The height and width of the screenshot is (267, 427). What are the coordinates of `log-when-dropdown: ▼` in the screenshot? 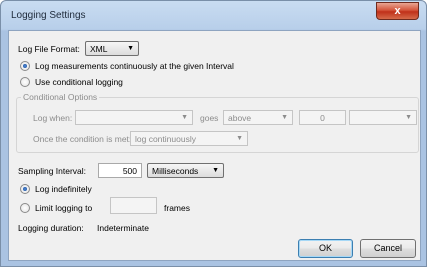 It's located at (134, 117).